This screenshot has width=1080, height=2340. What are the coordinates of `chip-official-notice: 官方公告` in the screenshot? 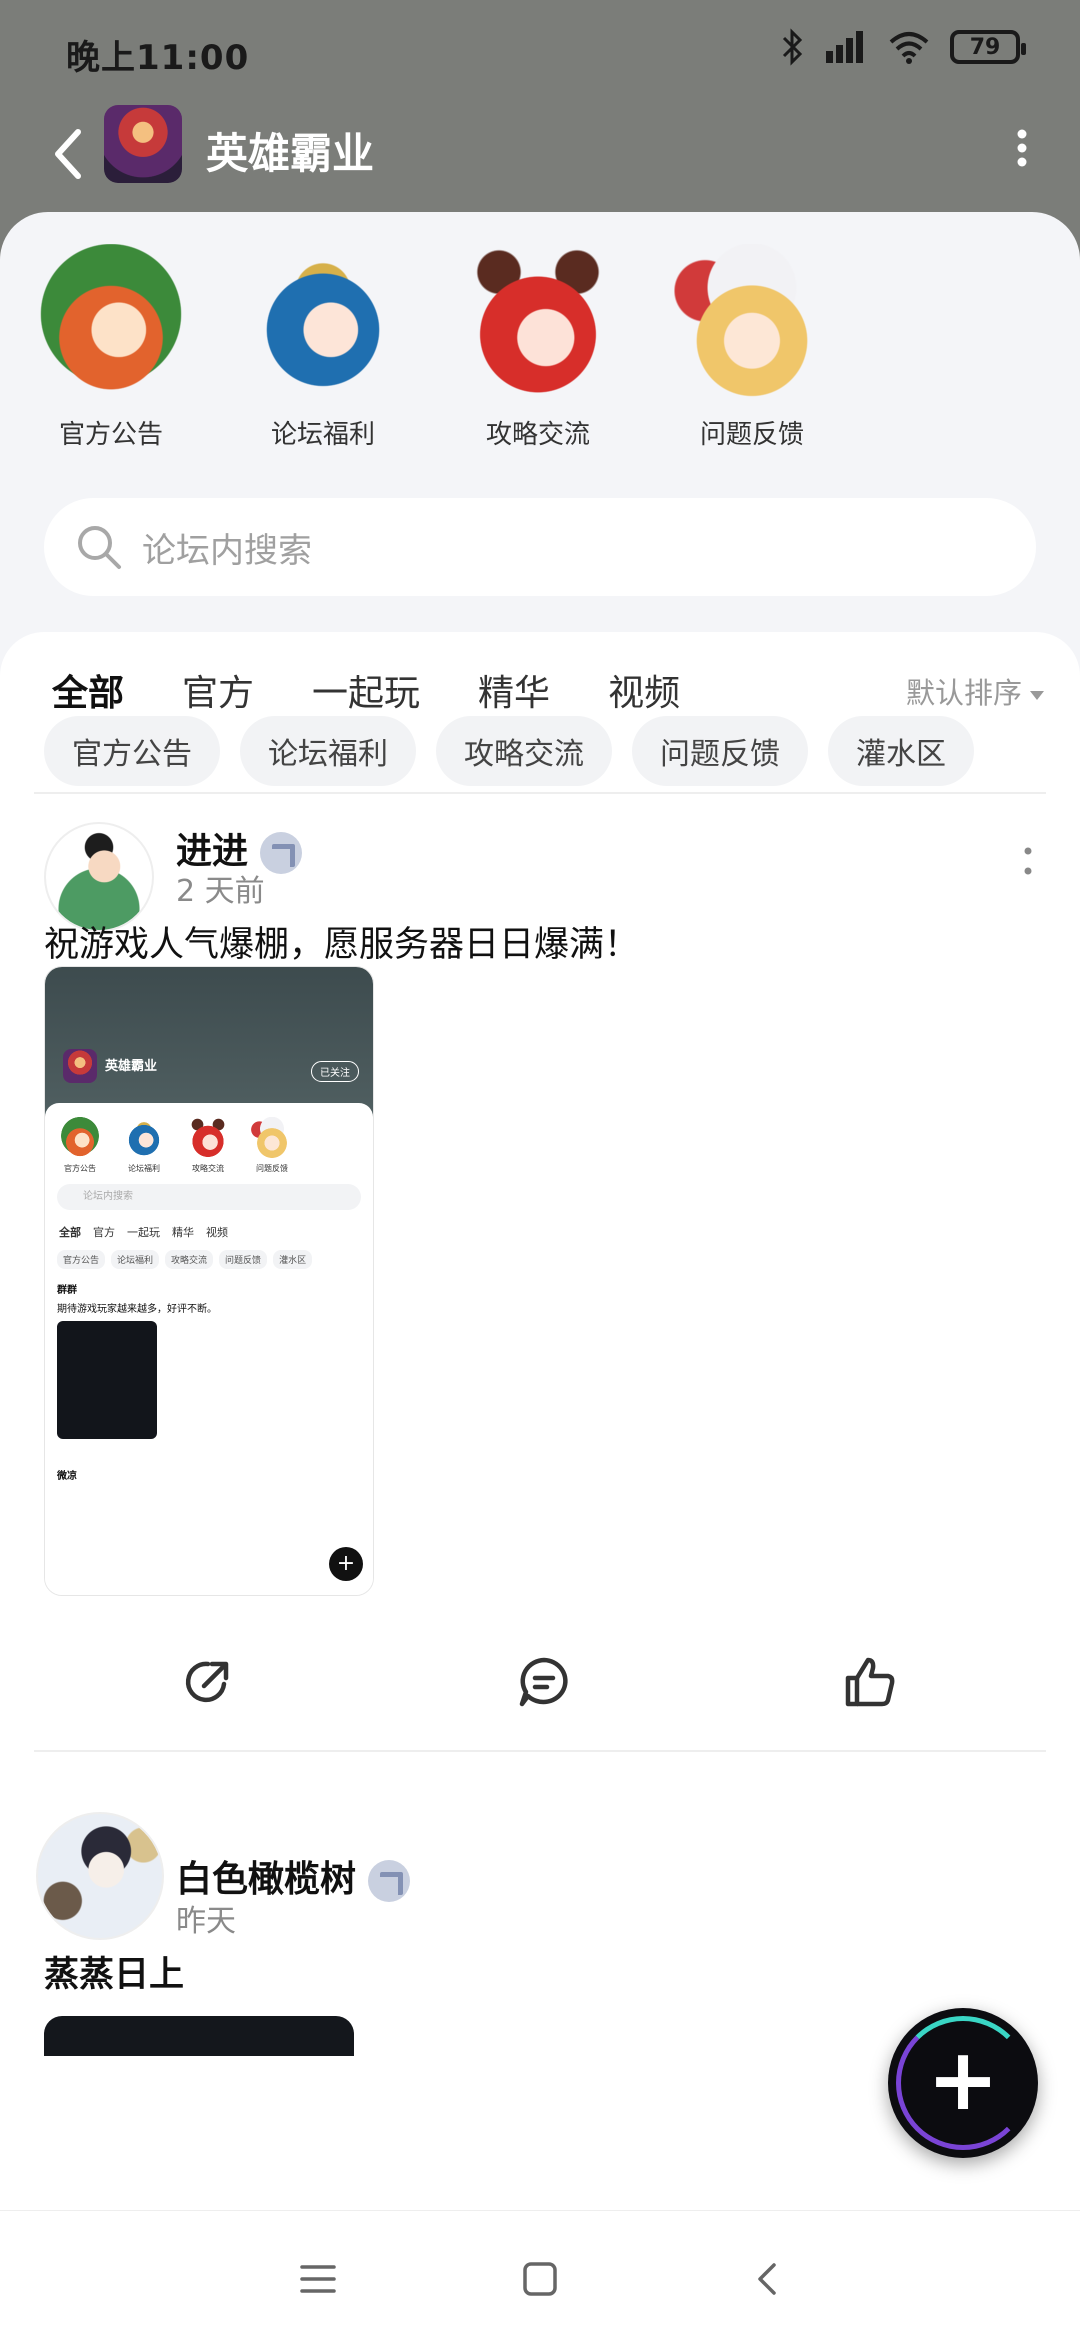 It's located at (132, 751).